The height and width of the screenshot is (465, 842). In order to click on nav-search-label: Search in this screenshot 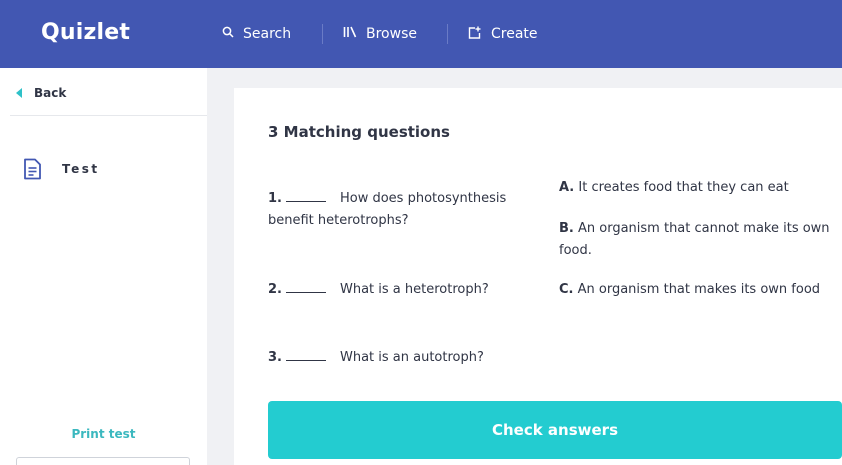, I will do `click(267, 34)`.